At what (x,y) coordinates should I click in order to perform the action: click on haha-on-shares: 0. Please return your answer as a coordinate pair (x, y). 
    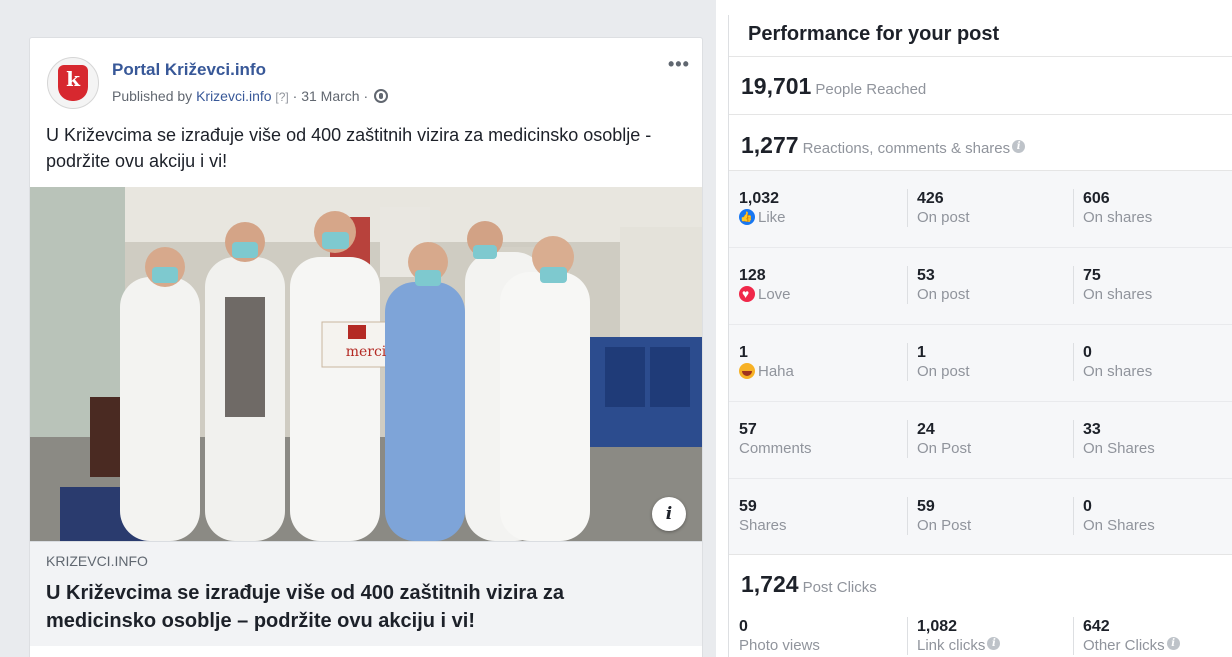
    Looking at the image, I should click on (1087, 352).